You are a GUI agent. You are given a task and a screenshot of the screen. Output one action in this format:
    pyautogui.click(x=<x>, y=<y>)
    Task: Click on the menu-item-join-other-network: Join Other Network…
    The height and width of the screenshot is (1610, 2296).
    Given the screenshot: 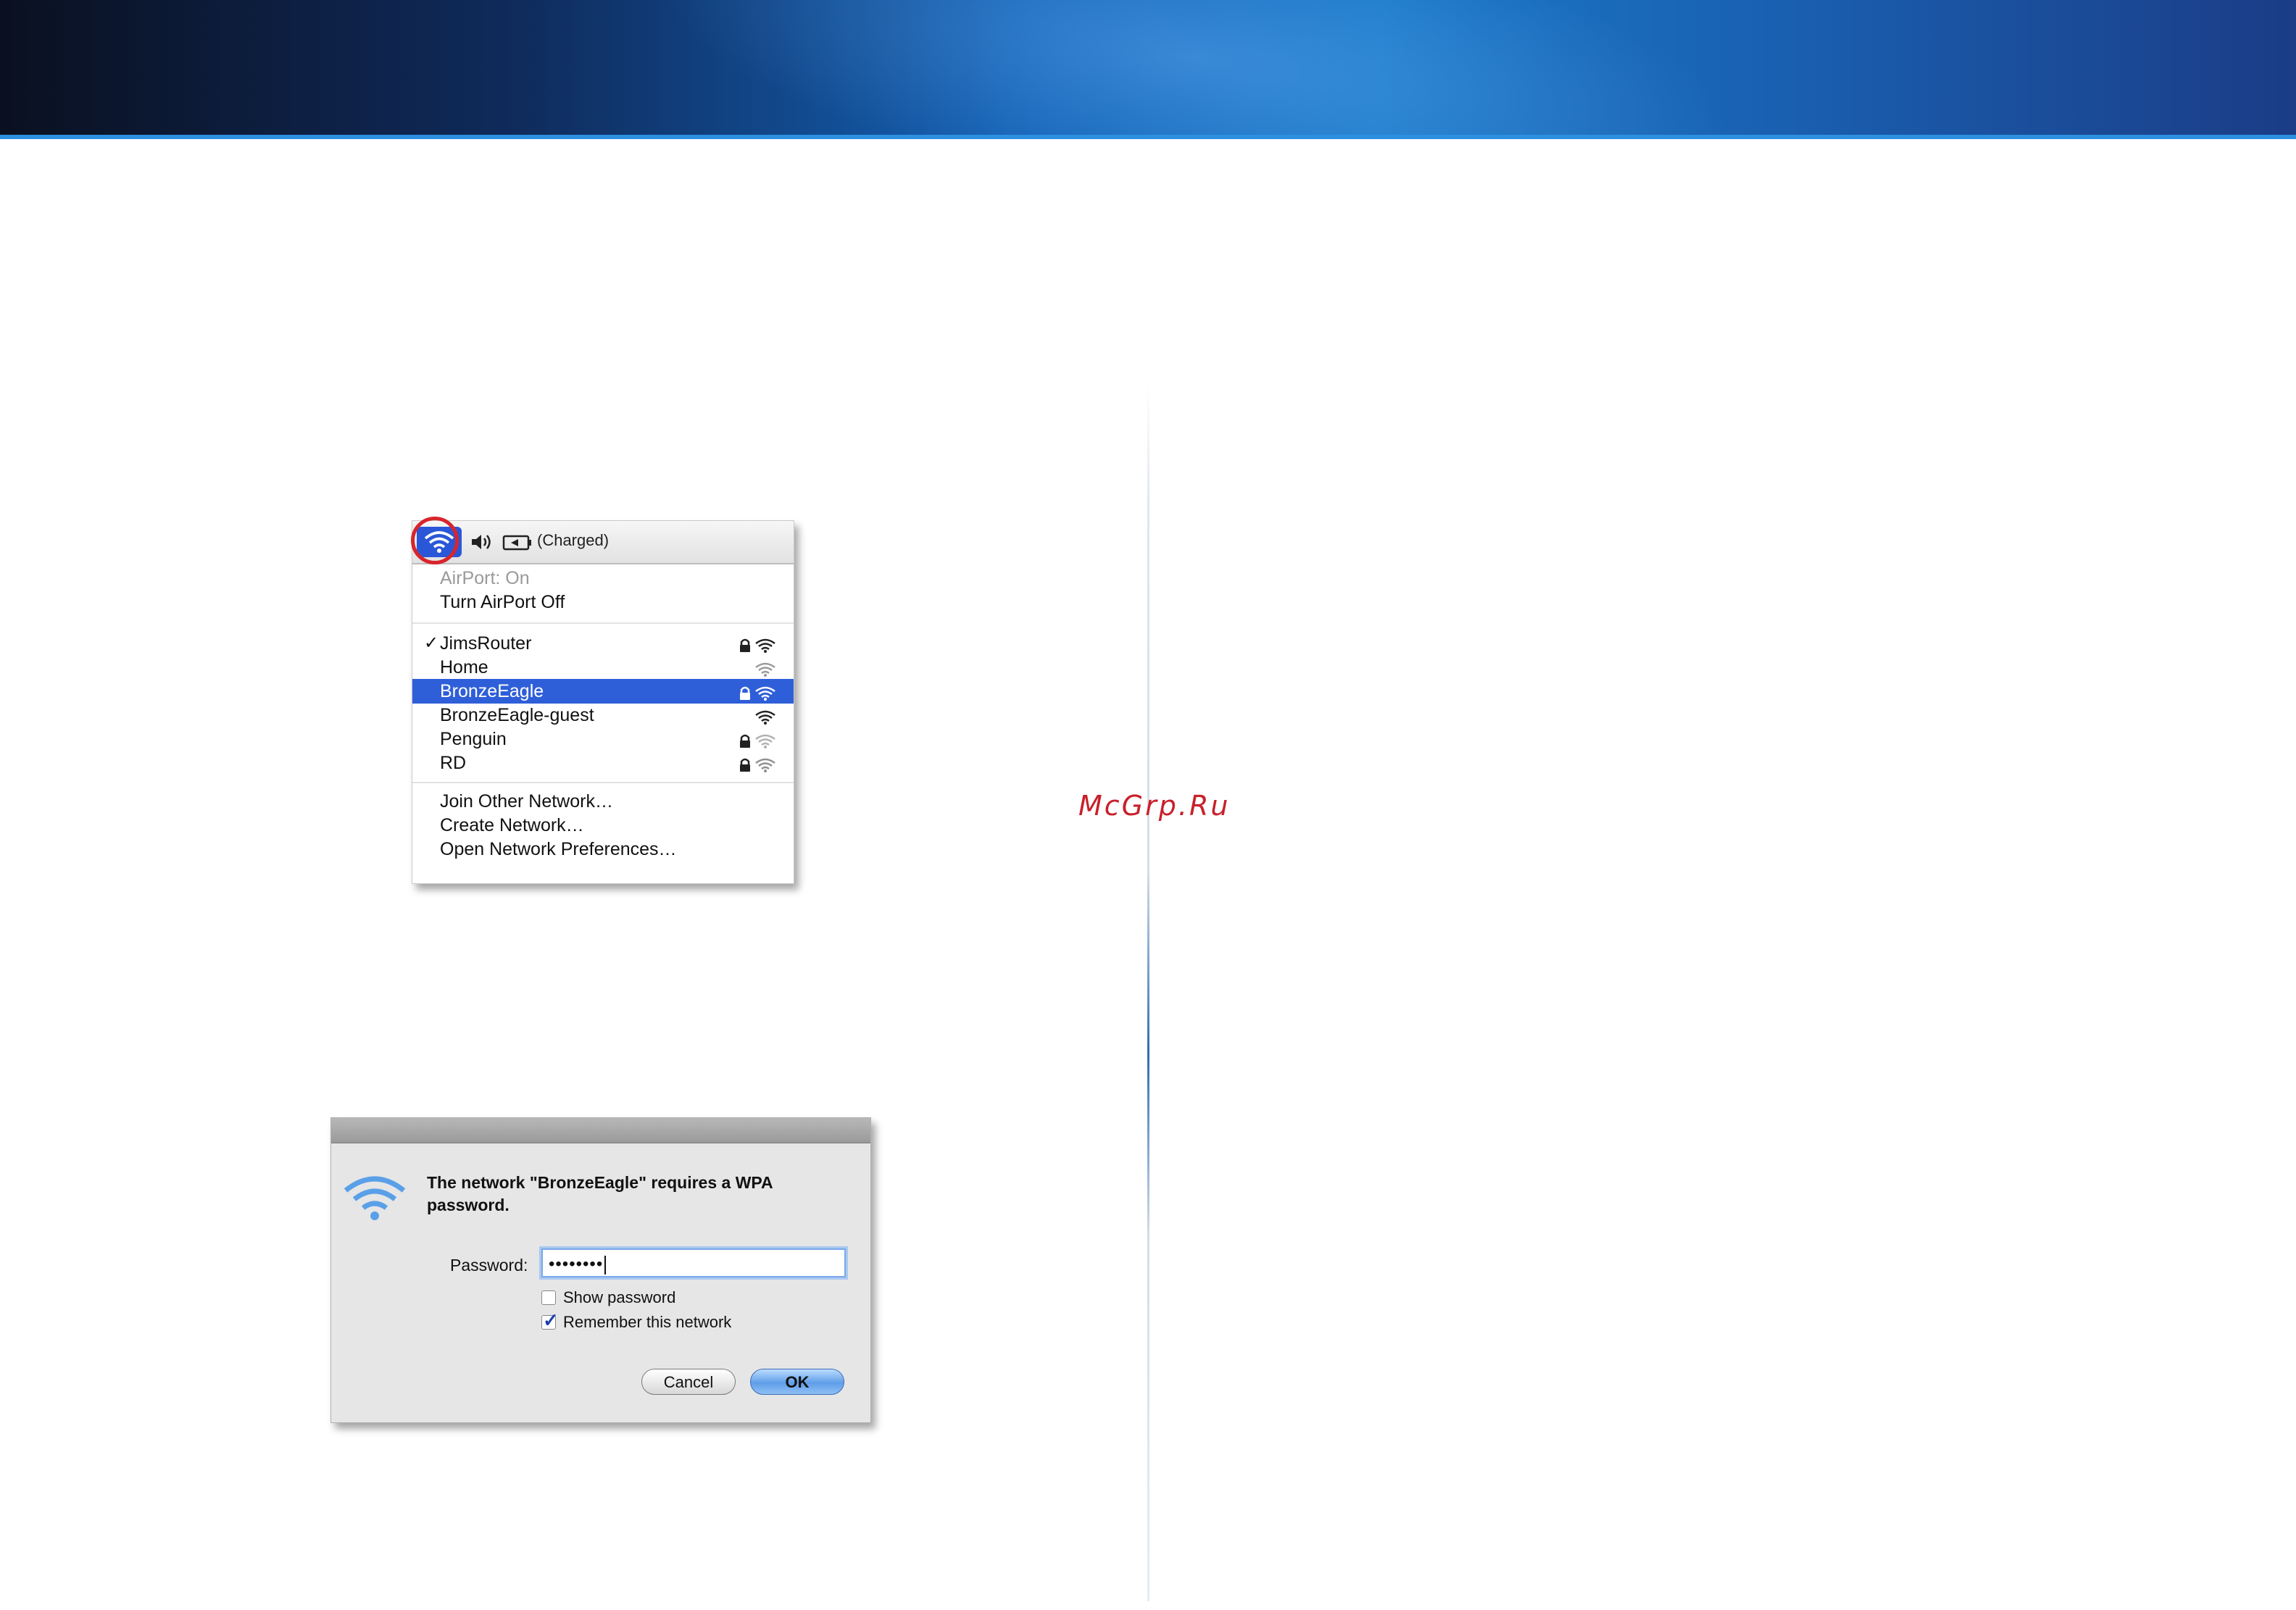 What is the action you would take?
    pyautogui.click(x=603, y=801)
    